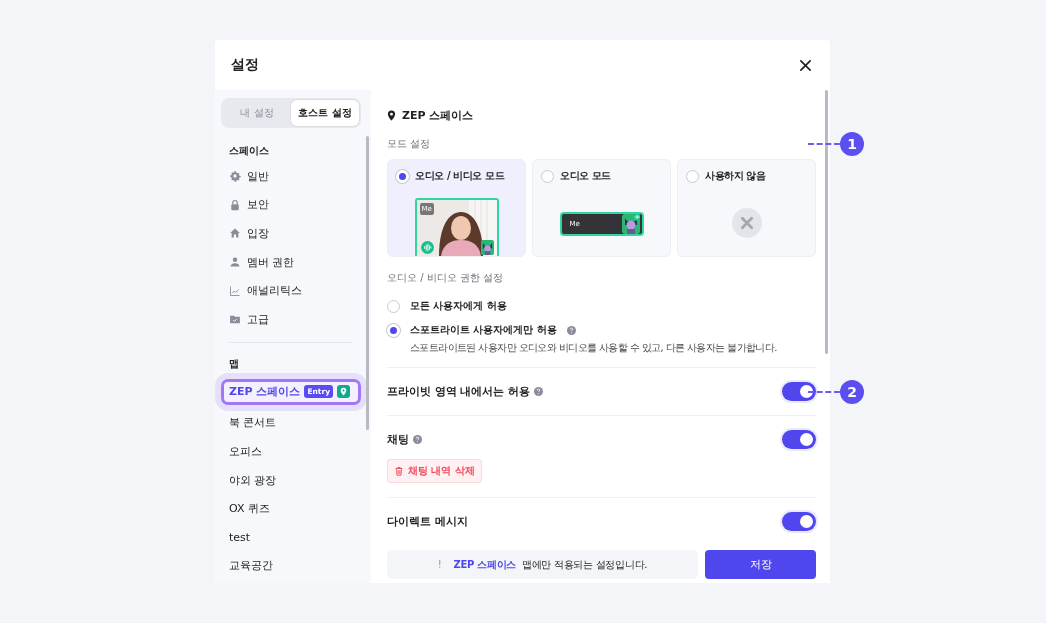  I want to click on item-label: 오피스, so click(245, 451).